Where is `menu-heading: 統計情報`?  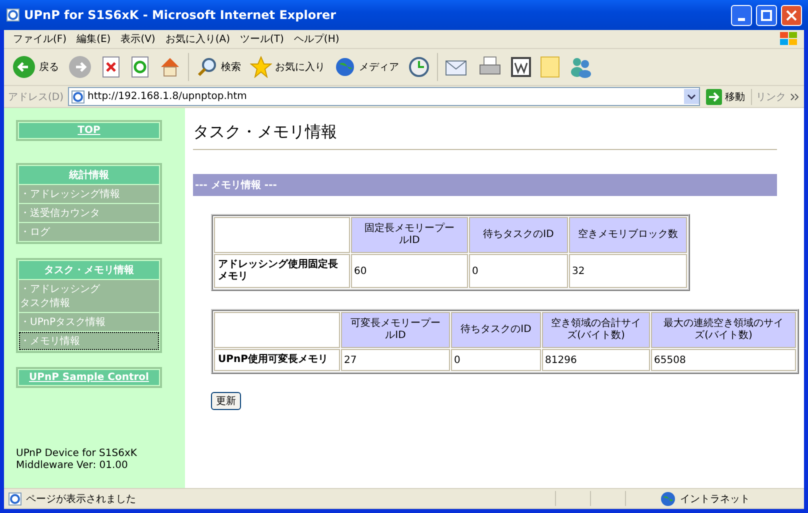
menu-heading: 統計情報 is located at coordinates (89, 175).